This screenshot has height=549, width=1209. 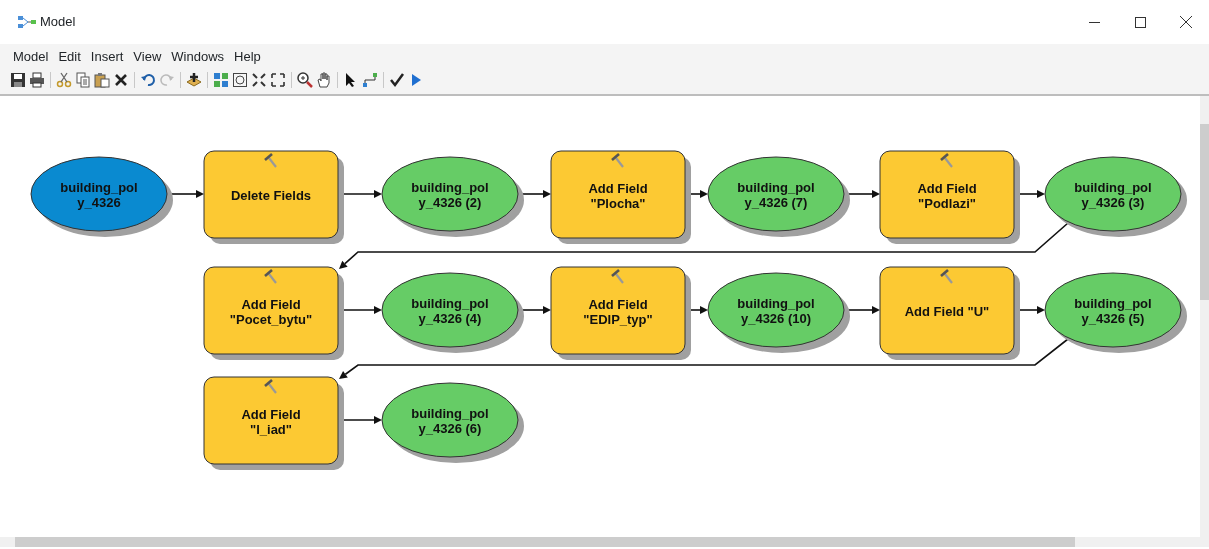 I want to click on node-label: Add Field "l_iad", so click(x=271, y=421).